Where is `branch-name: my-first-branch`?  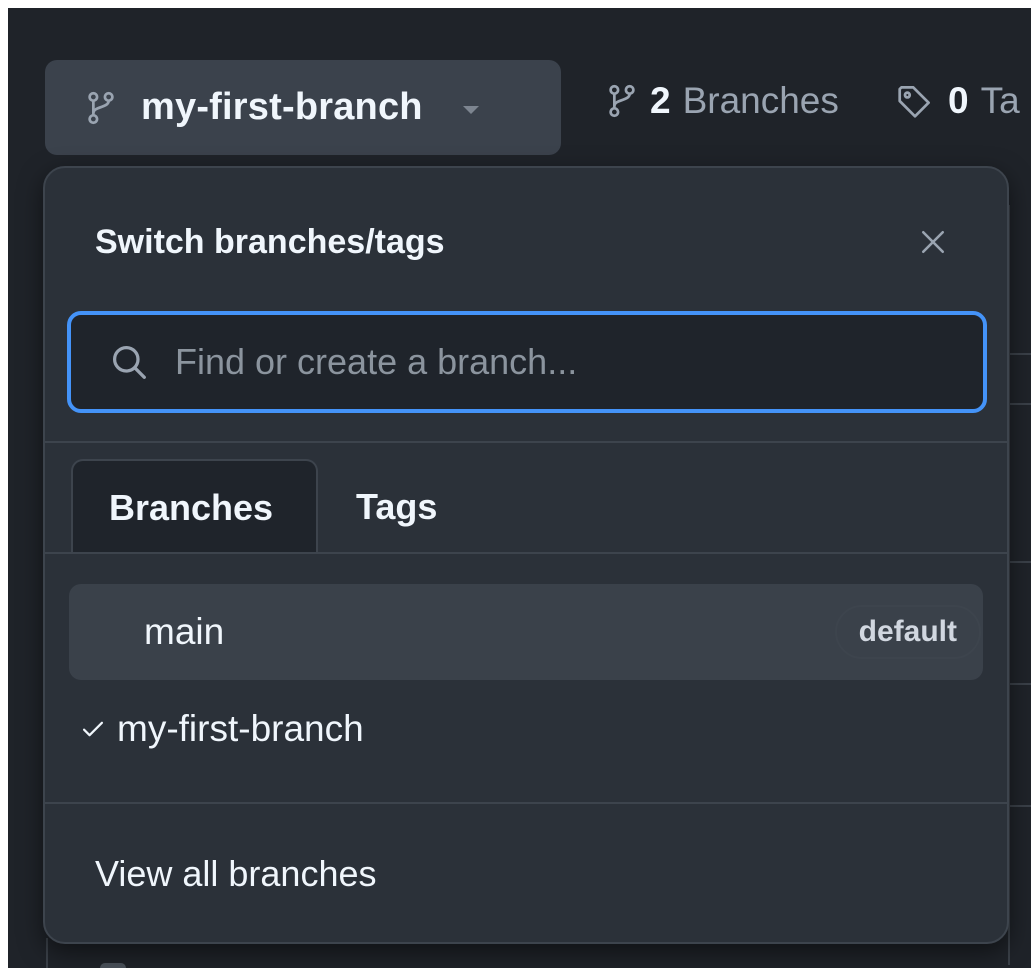 branch-name: my-first-branch is located at coordinates (240, 728).